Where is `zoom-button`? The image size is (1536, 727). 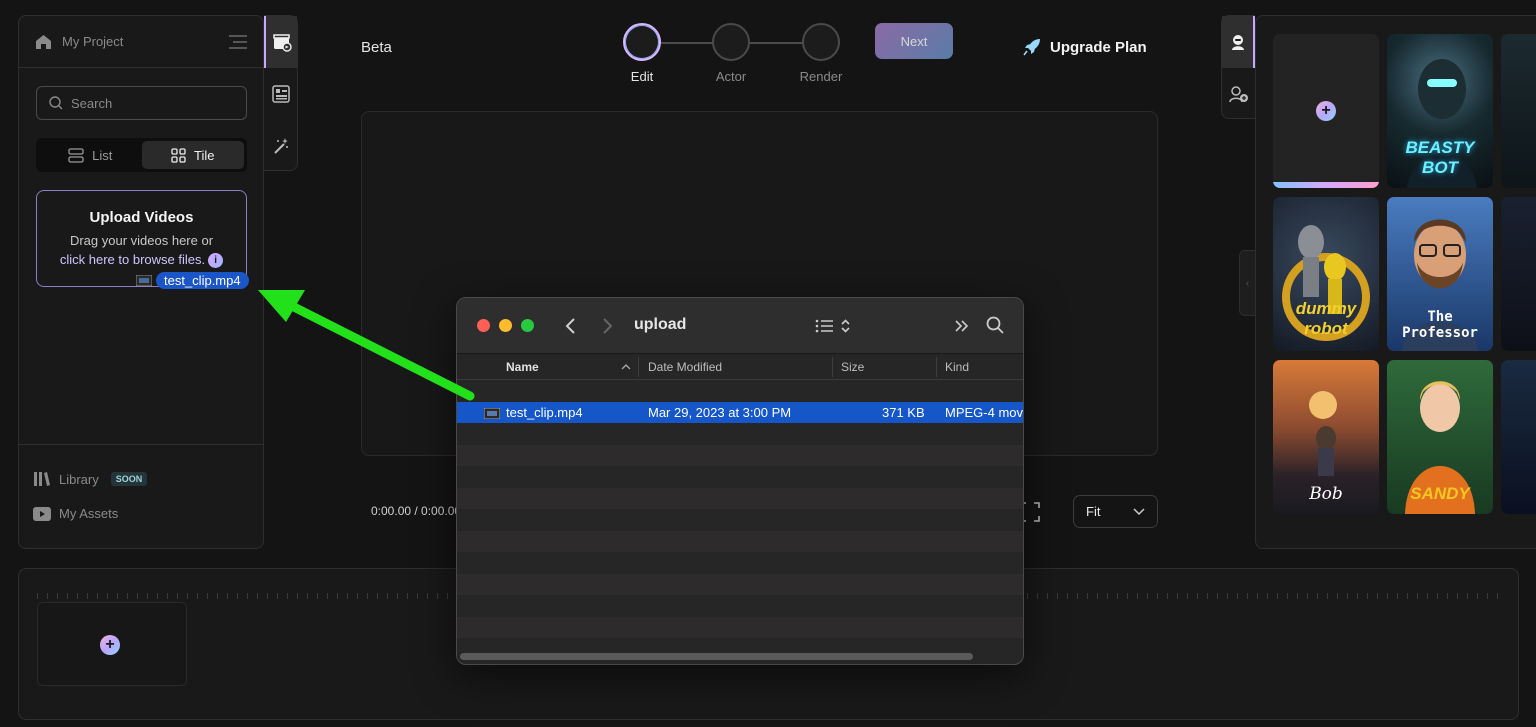 zoom-button is located at coordinates (527, 325).